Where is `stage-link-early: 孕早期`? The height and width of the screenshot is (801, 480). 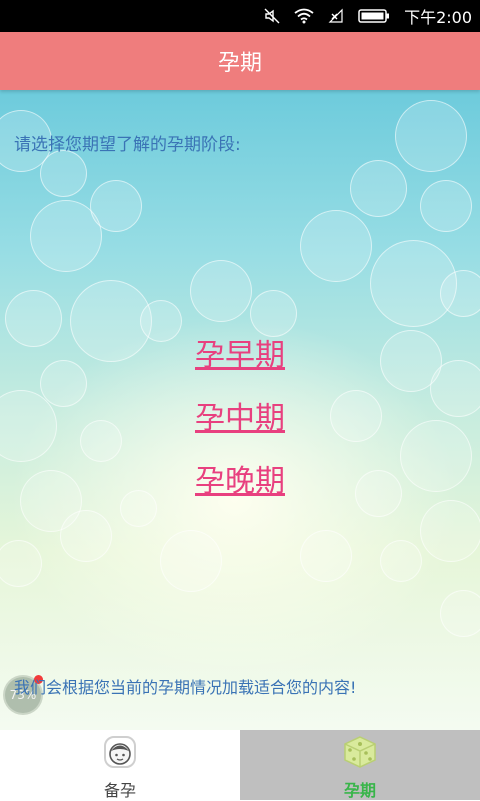
stage-link-early: 孕早期 is located at coordinates (240, 352).